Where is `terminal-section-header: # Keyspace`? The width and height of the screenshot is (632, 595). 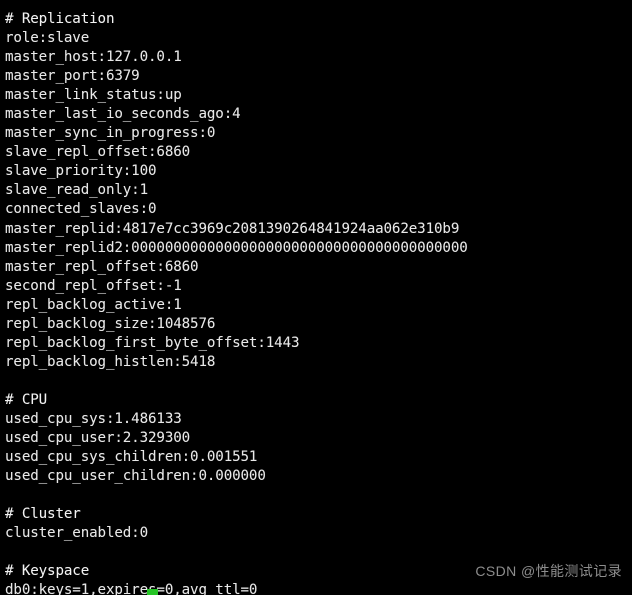 terminal-section-header: # Keyspace is located at coordinates (47, 571).